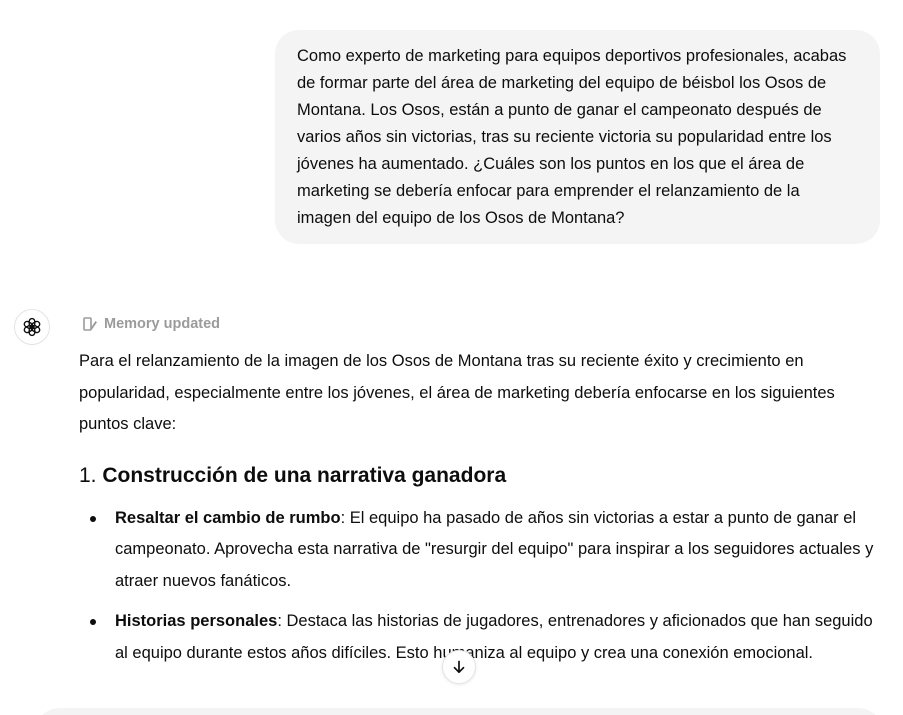 This screenshot has width=903, height=715. I want to click on section-number: 1., so click(88, 475).